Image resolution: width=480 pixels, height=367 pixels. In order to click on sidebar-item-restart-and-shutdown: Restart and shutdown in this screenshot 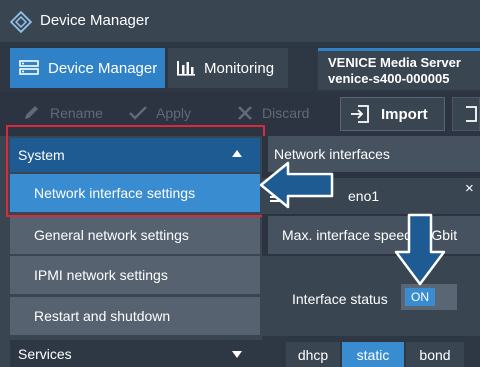, I will do `click(135, 316)`.